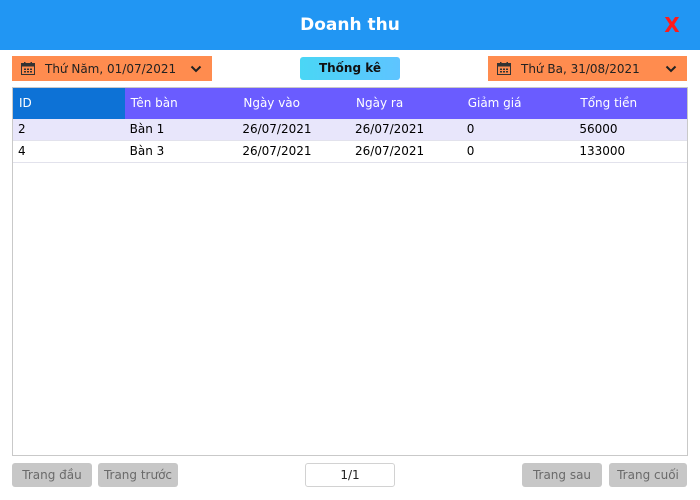 The image size is (700, 500). I want to click on column-header-id: ID, so click(69, 103).